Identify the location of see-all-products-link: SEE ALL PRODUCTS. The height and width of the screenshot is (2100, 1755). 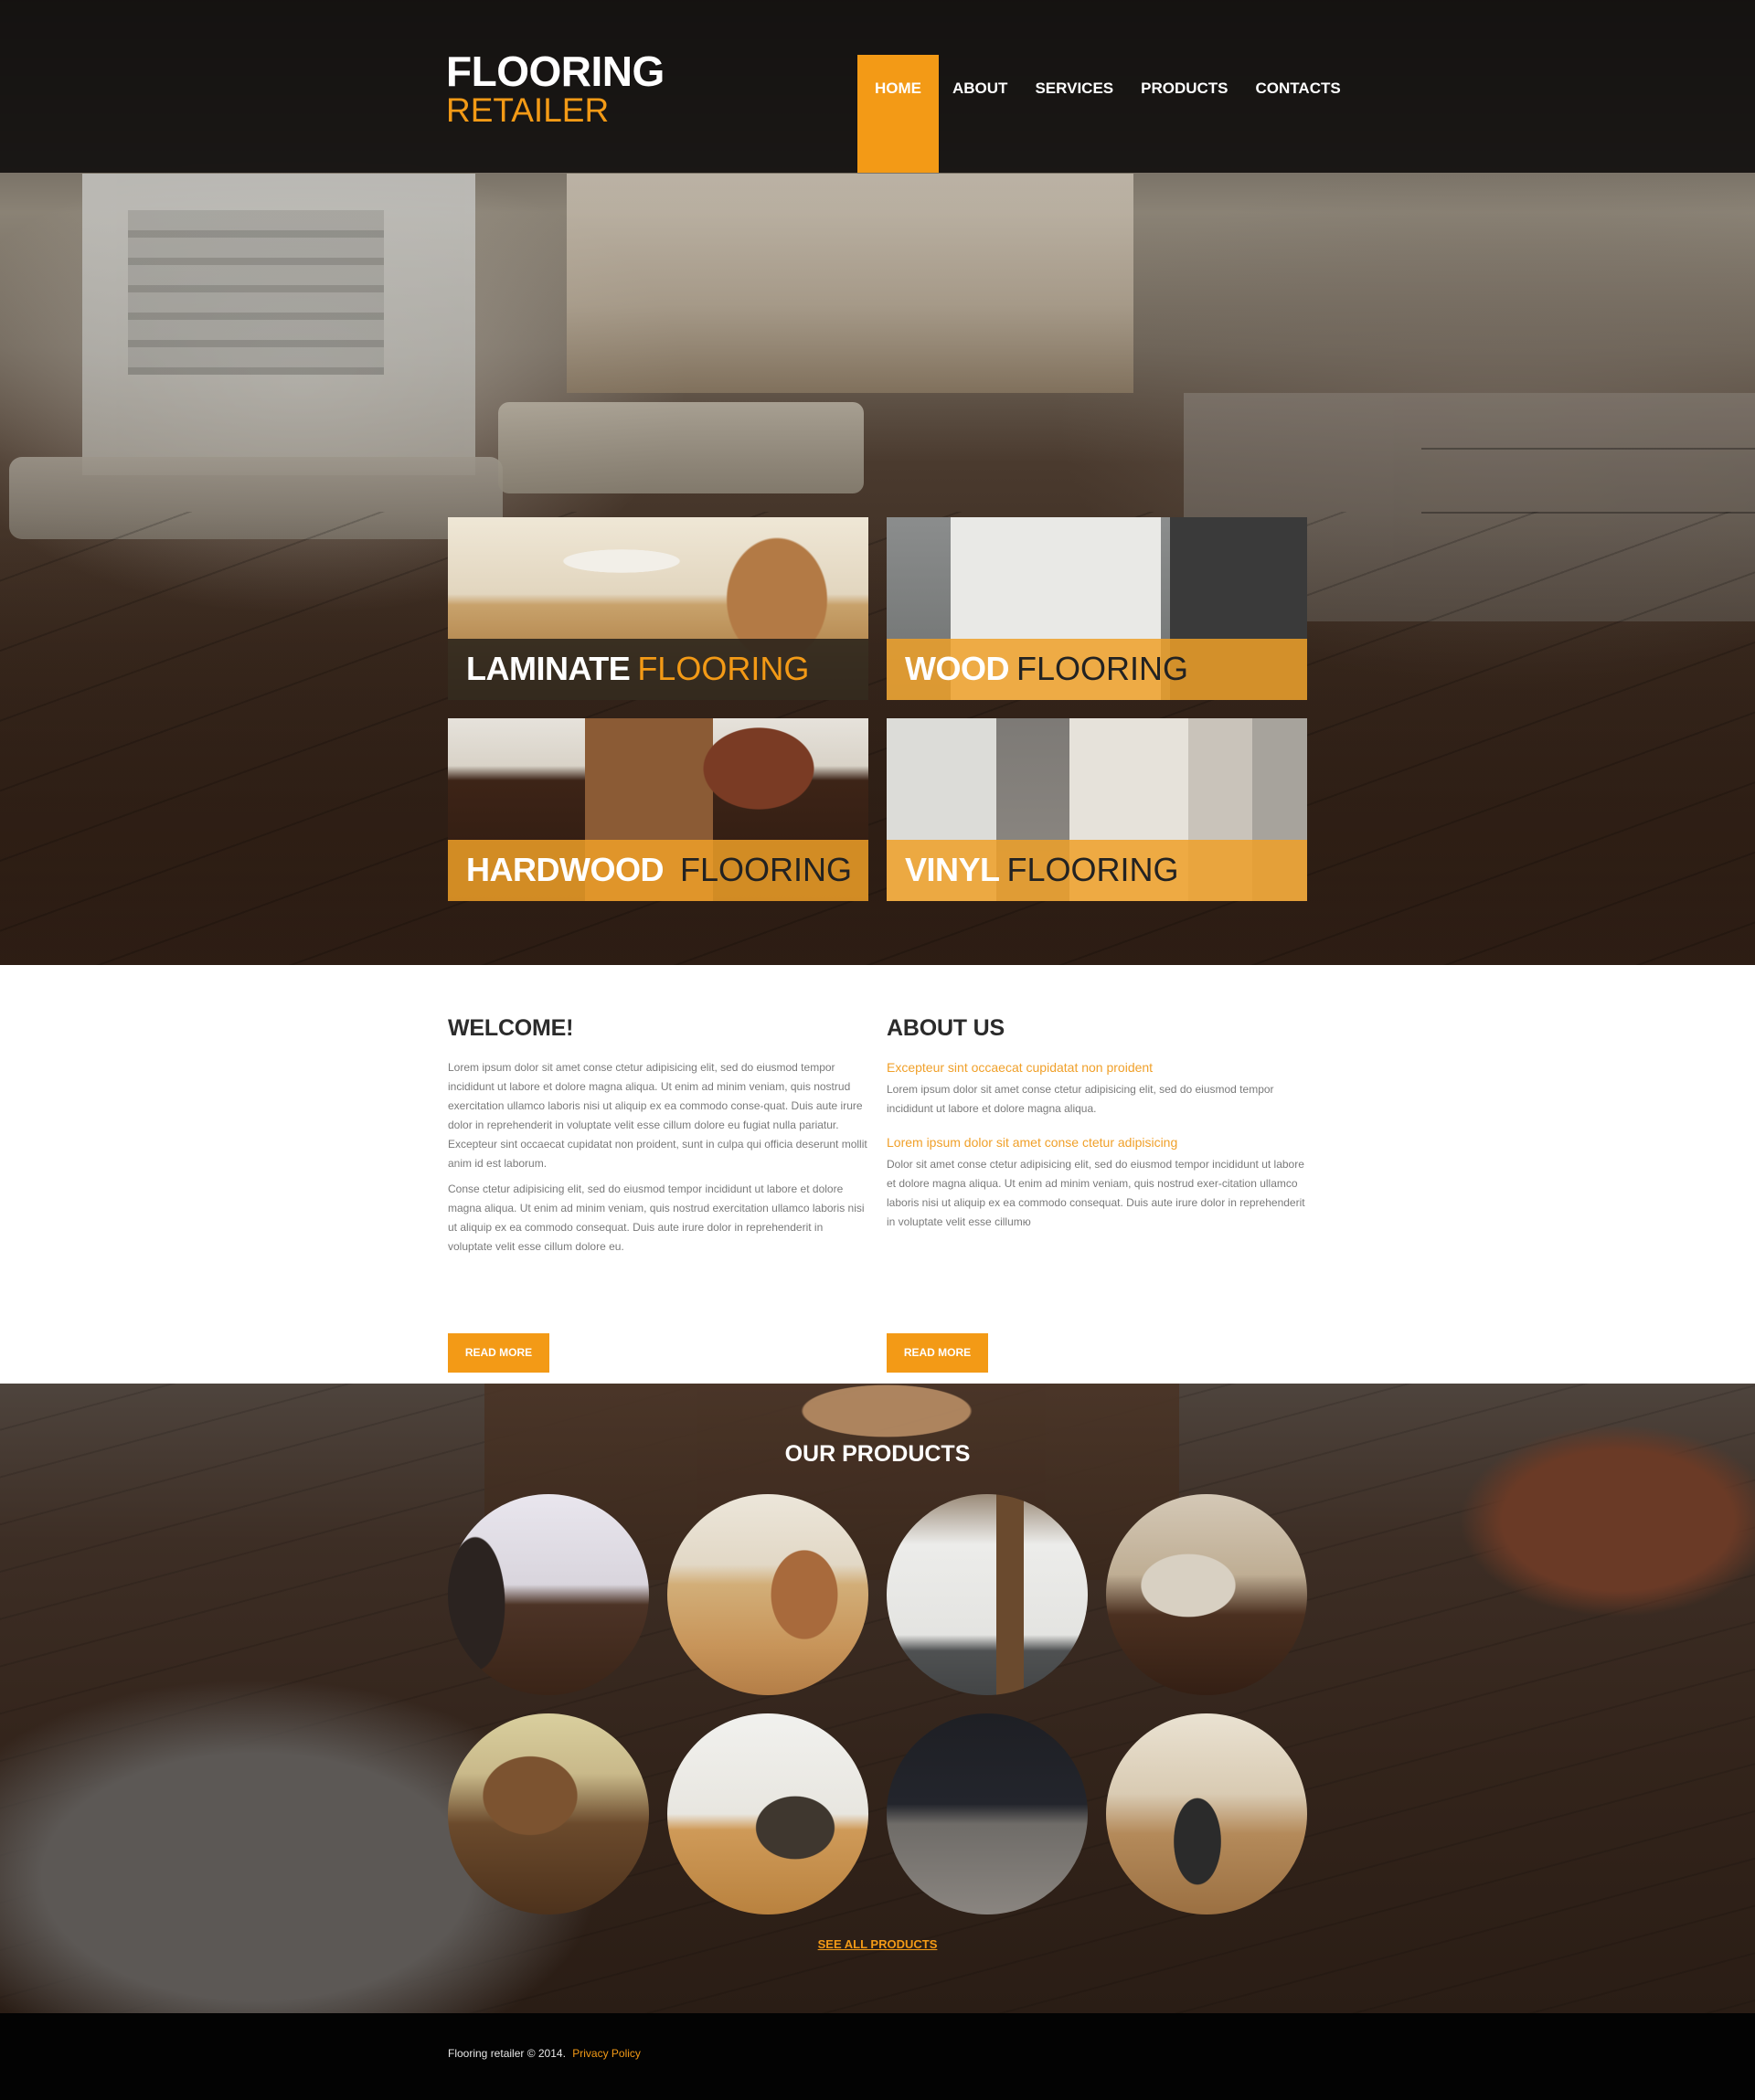
(878, 1944).